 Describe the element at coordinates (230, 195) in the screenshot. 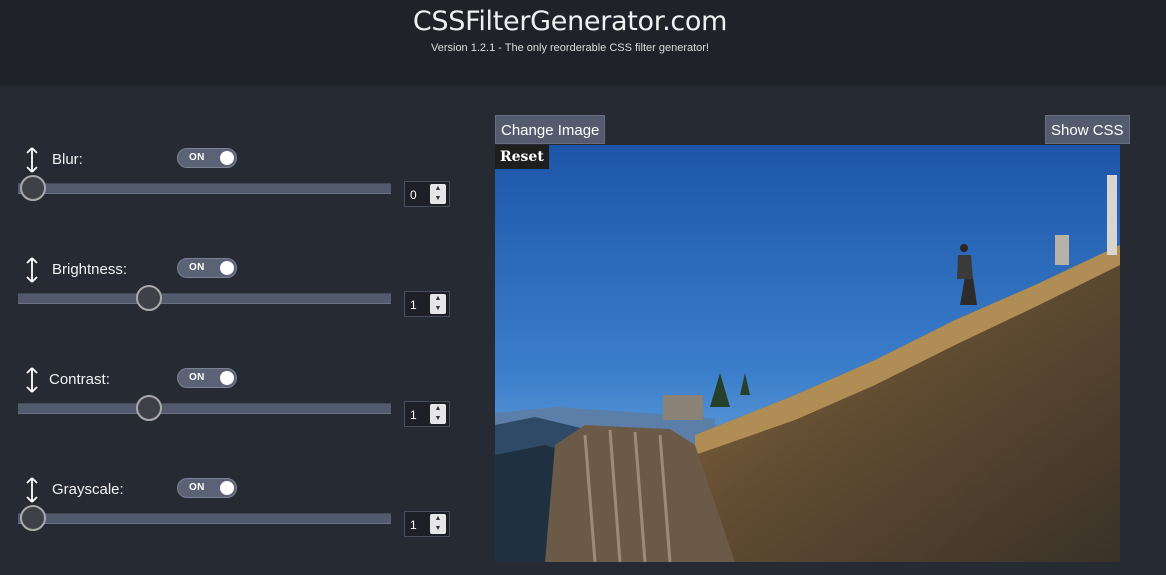

I see `filter-row-blur: Blur: ON 0 ▲ ▼` at that location.